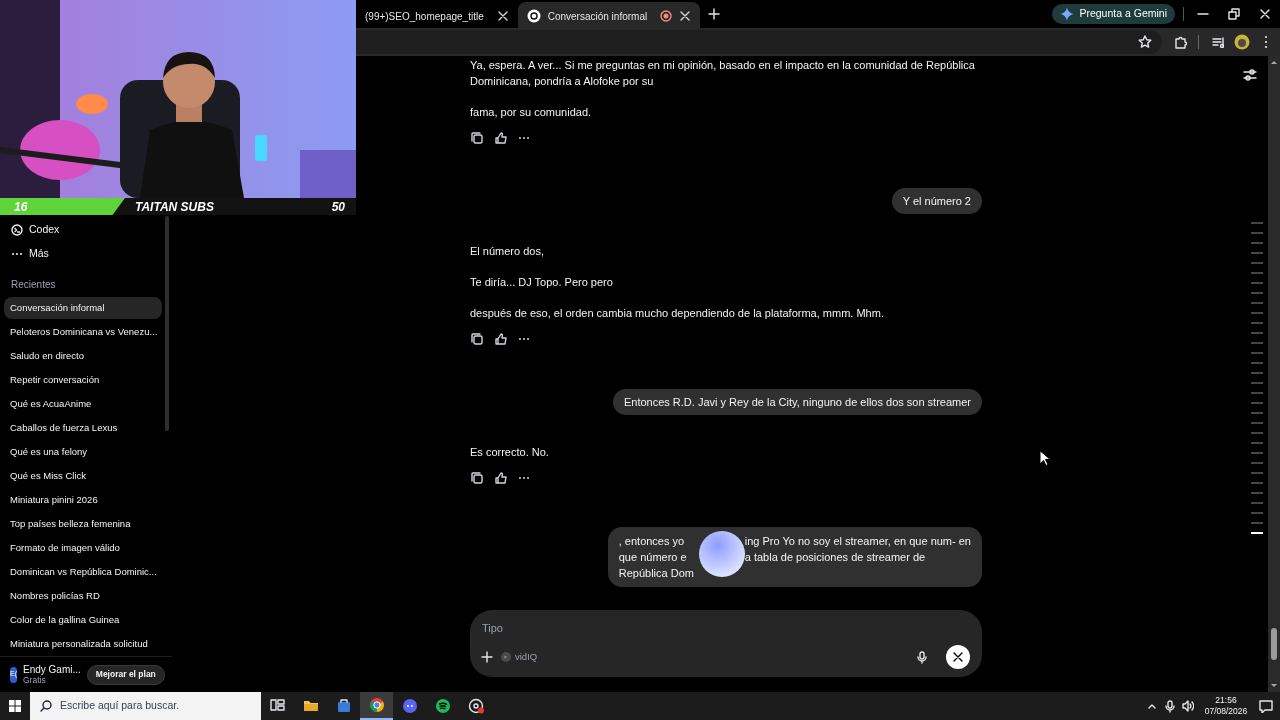 Image resolution: width=1280 pixels, height=720 pixels. What do you see at coordinates (174, 207) in the screenshot?
I see `banner-title: TAITAN SUBS` at bounding box center [174, 207].